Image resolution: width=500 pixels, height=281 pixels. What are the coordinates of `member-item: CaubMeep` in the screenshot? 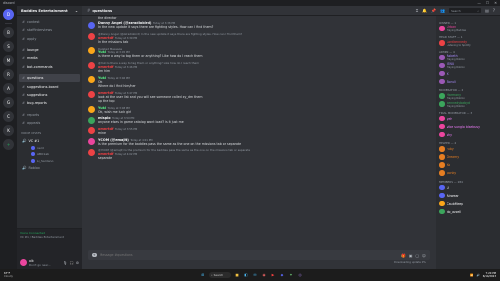 It's located at (468, 204).